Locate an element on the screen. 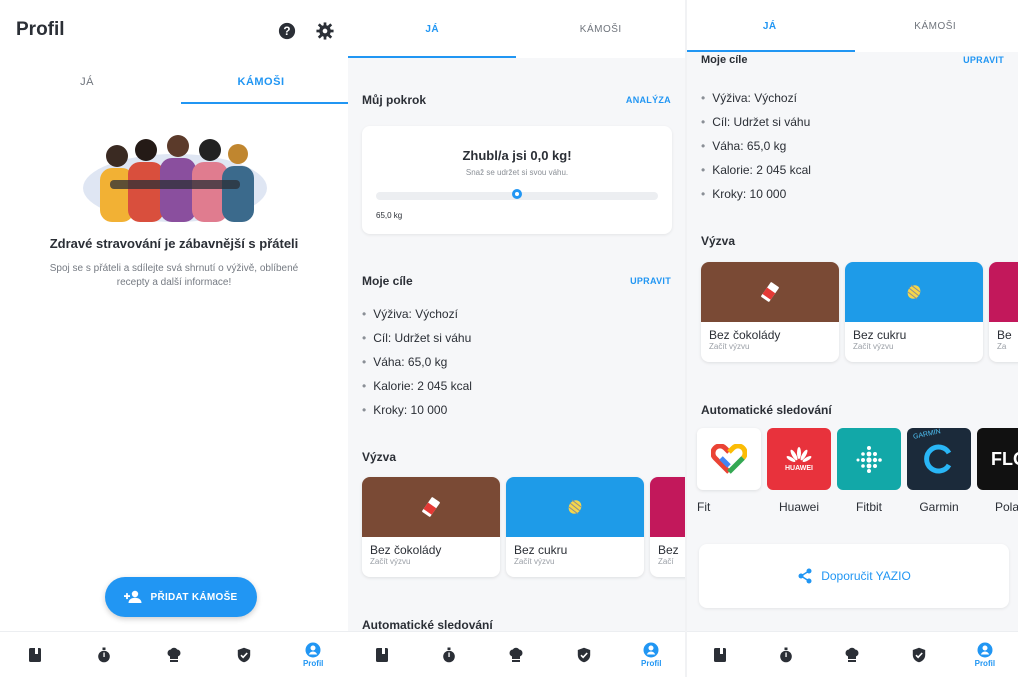 The height and width of the screenshot is (677, 1018). app-fitbit: Fitbit is located at coordinates (869, 471).